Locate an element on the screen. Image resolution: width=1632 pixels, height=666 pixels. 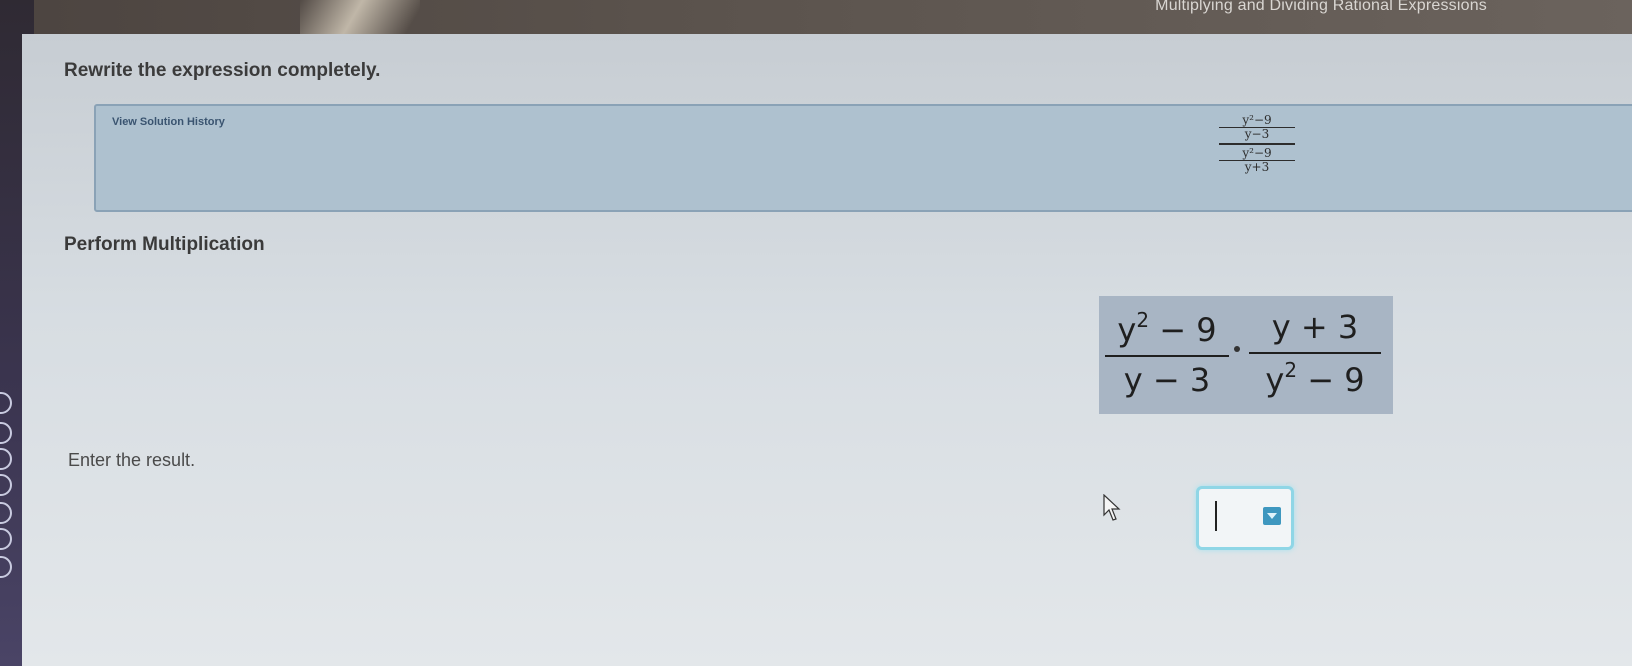
bottom-denominator: y+3 is located at coordinates (1257, 167).